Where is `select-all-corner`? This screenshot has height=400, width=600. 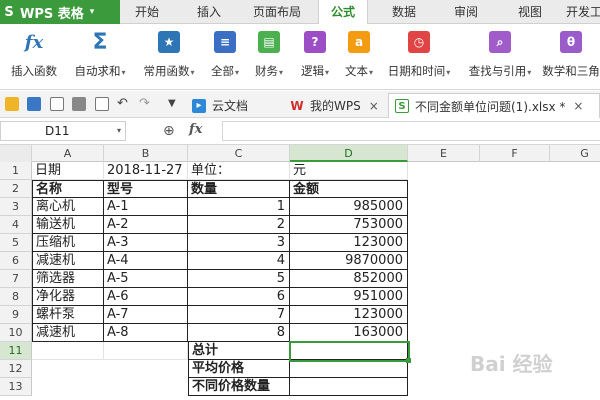 select-all-corner is located at coordinates (16, 153).